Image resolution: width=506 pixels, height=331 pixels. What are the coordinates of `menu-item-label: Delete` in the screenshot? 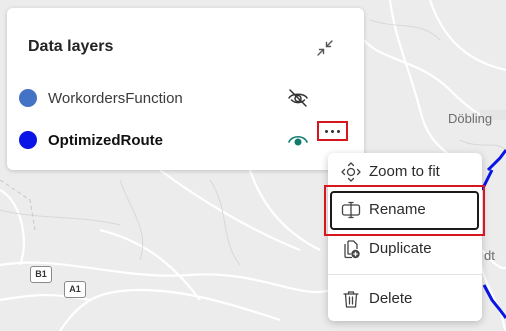 It's located at (391, 298).